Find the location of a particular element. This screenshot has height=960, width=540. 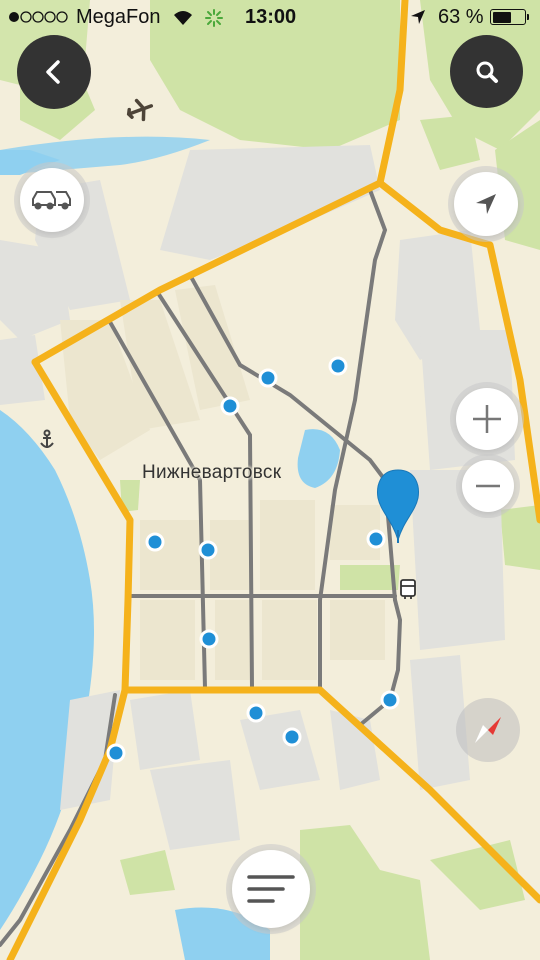

signal-strength-icon is located at coordinates (38, 17).